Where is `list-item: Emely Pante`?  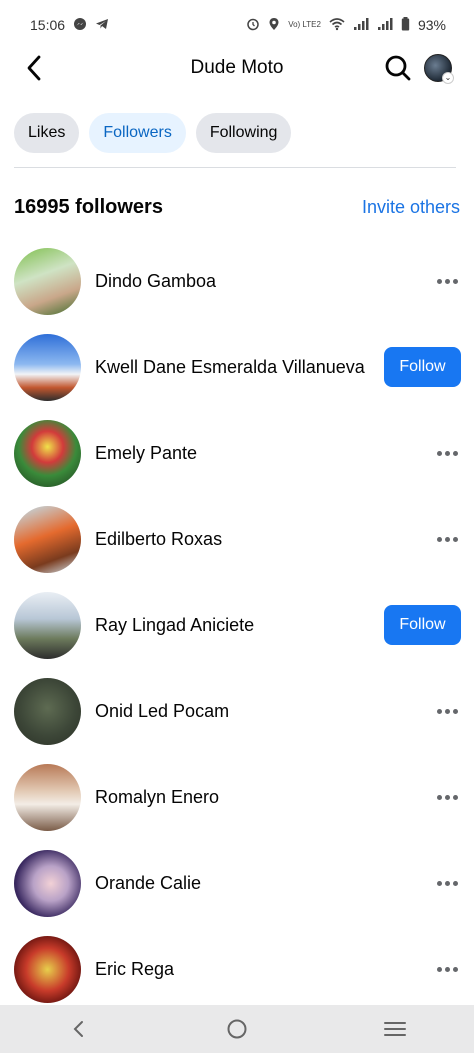
list-item: Emely Pante is located at coordinates (237, 453).